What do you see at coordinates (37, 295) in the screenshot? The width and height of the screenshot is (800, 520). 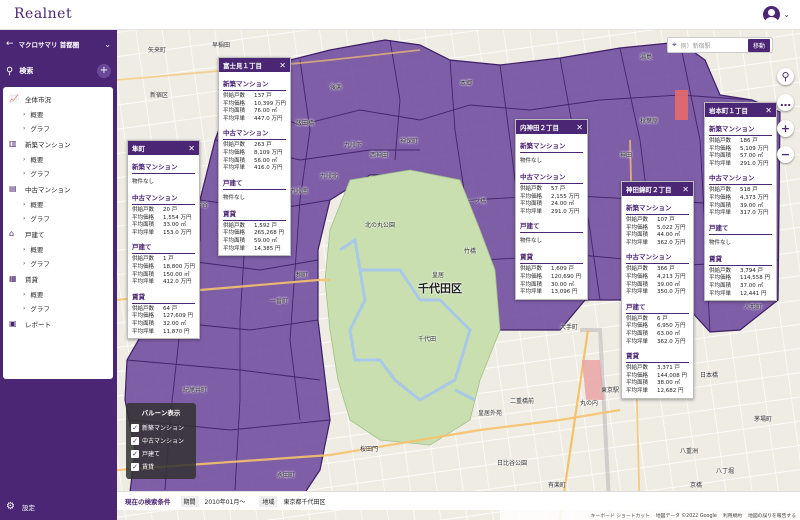 I see `menu-sub-label: 概要` at bounding box center [37, 295].